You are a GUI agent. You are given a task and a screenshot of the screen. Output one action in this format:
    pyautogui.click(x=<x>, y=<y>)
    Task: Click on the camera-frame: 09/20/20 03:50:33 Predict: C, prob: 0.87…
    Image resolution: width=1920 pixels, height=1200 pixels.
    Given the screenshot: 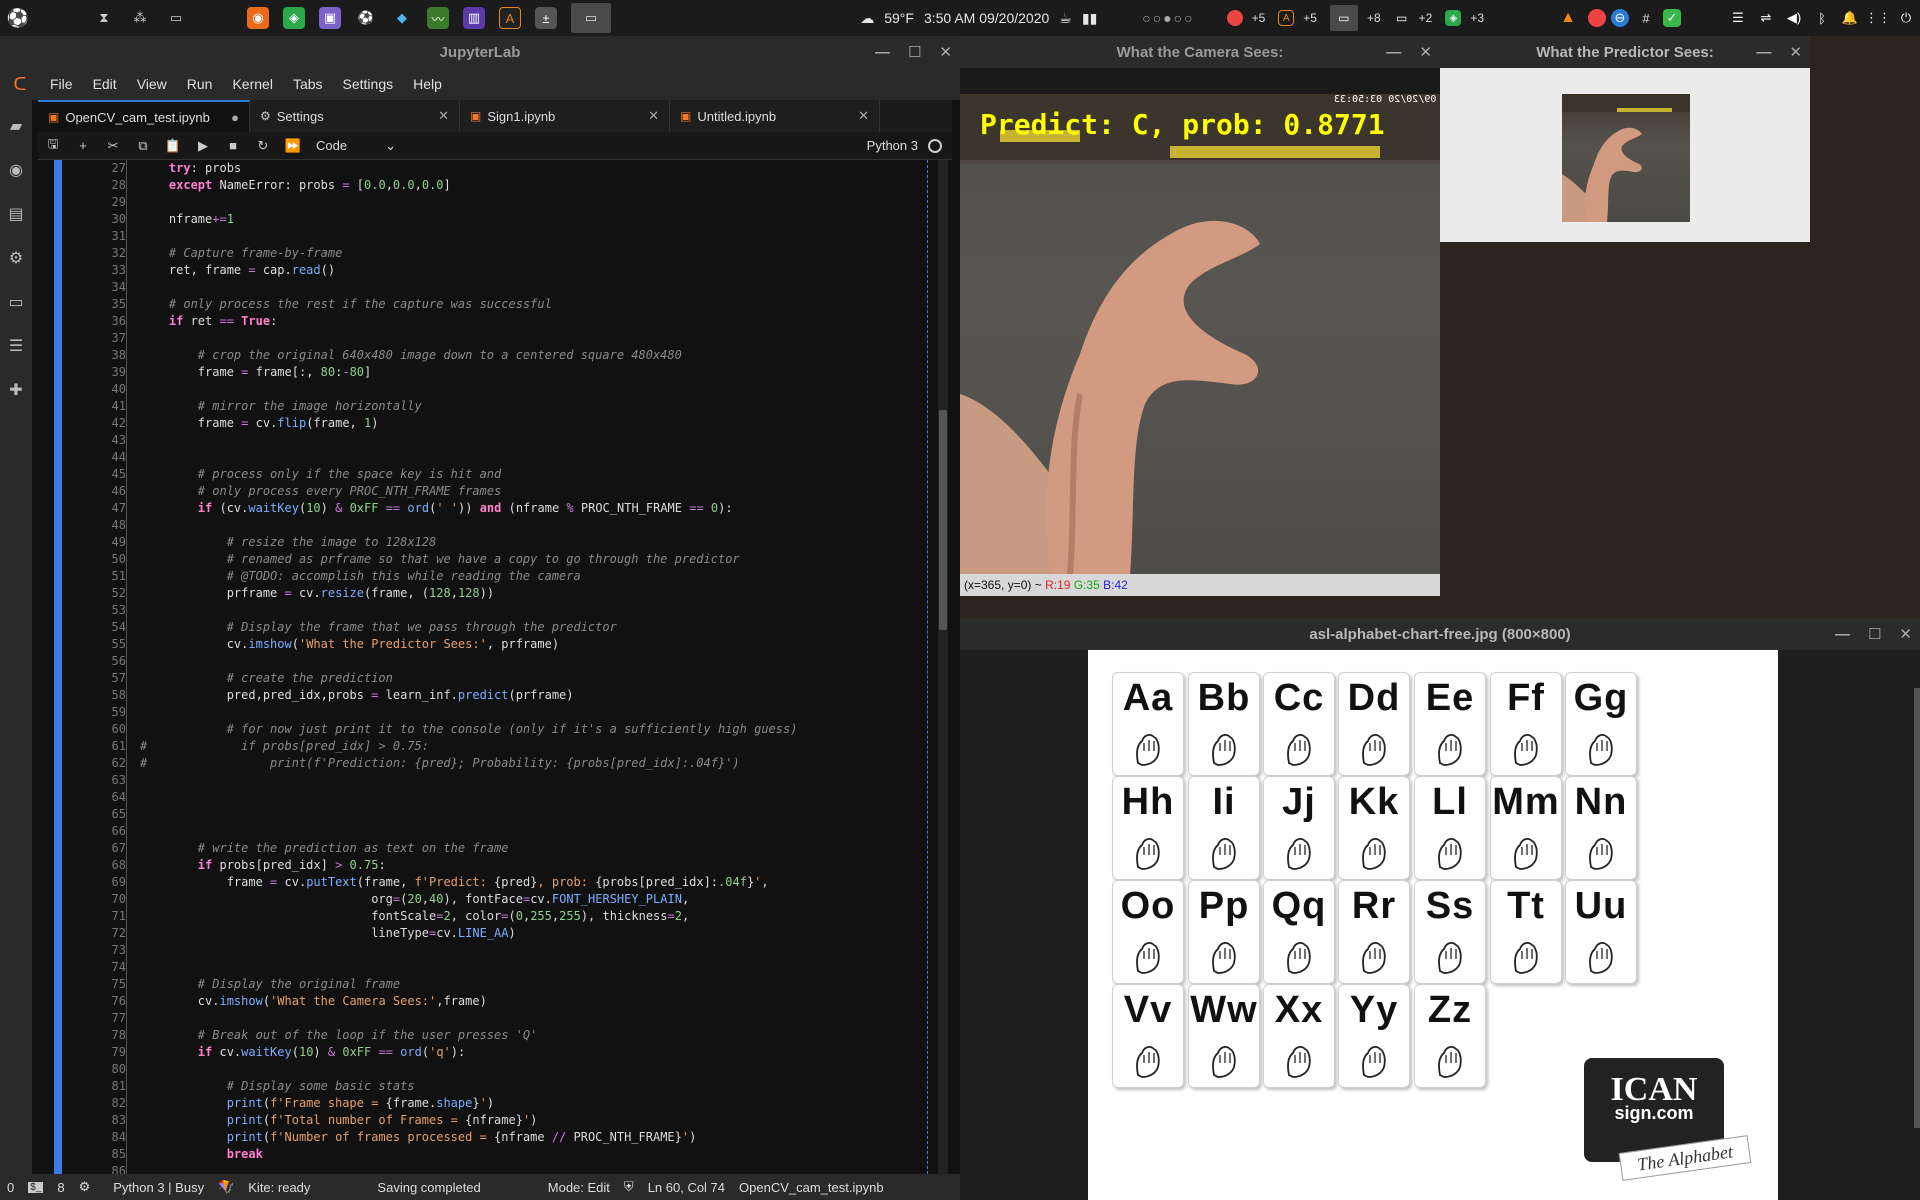 What is the action you would take?
    pyautogui.click(x=1200, y=334)
    